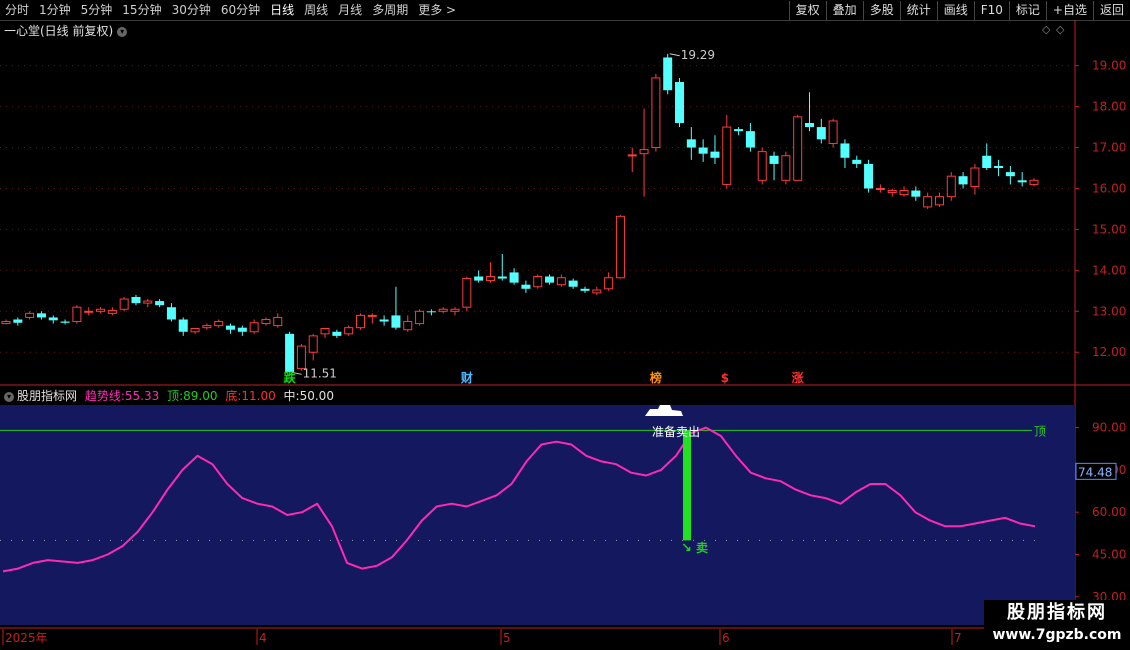  I want to click on watermark-title: 股朋指标网, so click(1057, 612).